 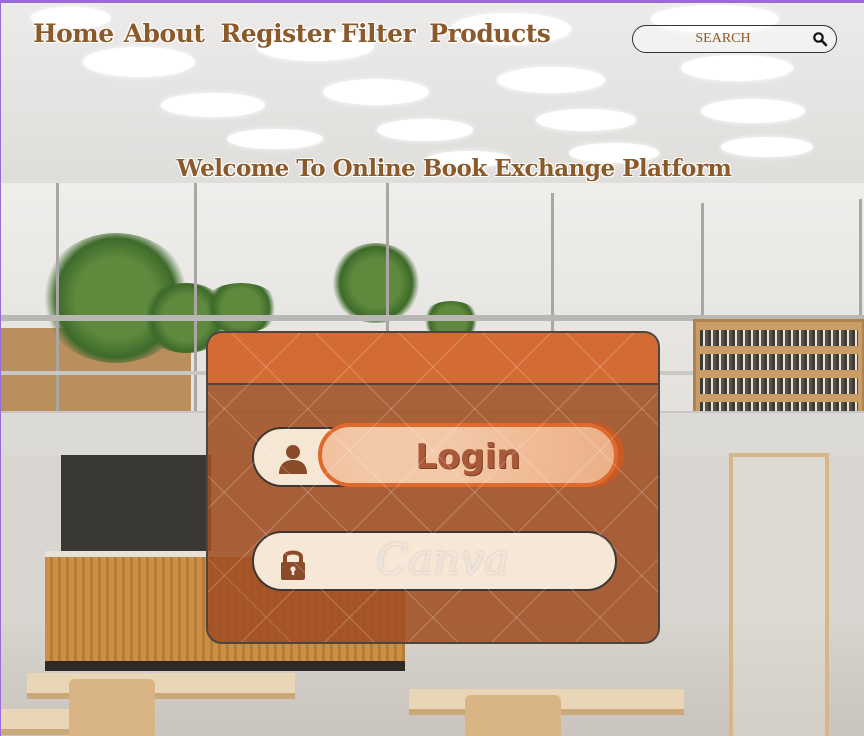 What do you see at coordinates (293, 565) in the screenshot?
I see `lock-icon` at bounding box center [293, 565].